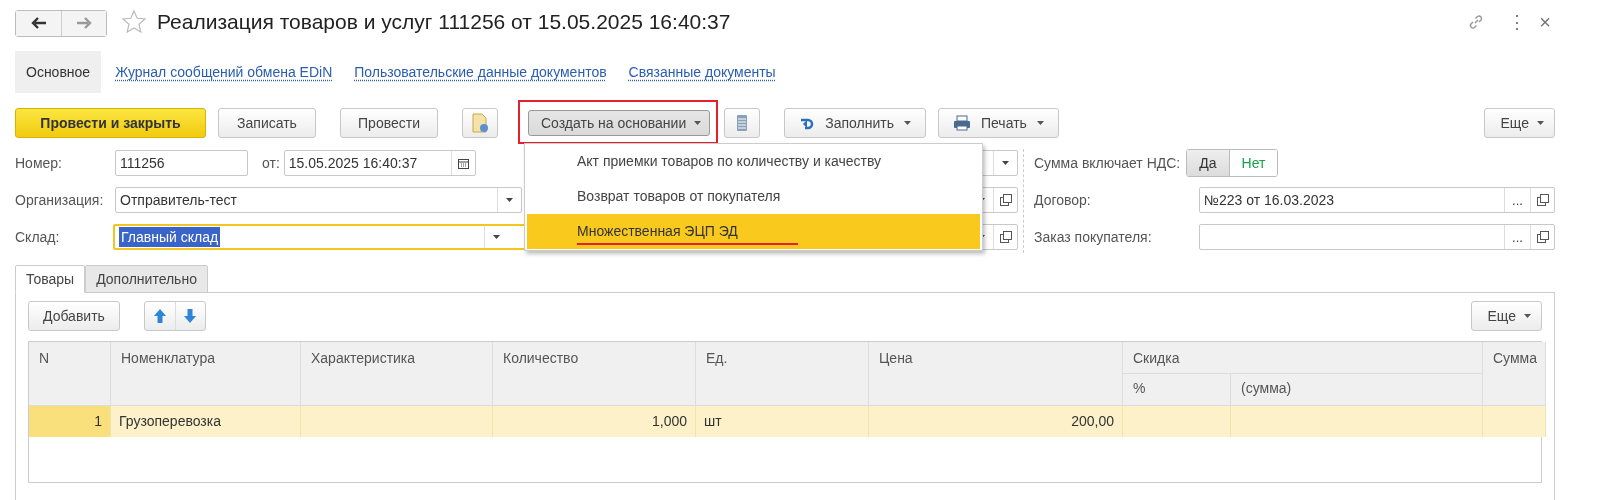 Image resolution: width=1600 pixels, height=500 pixels. I want to click on document-icon, so click(480, 123).